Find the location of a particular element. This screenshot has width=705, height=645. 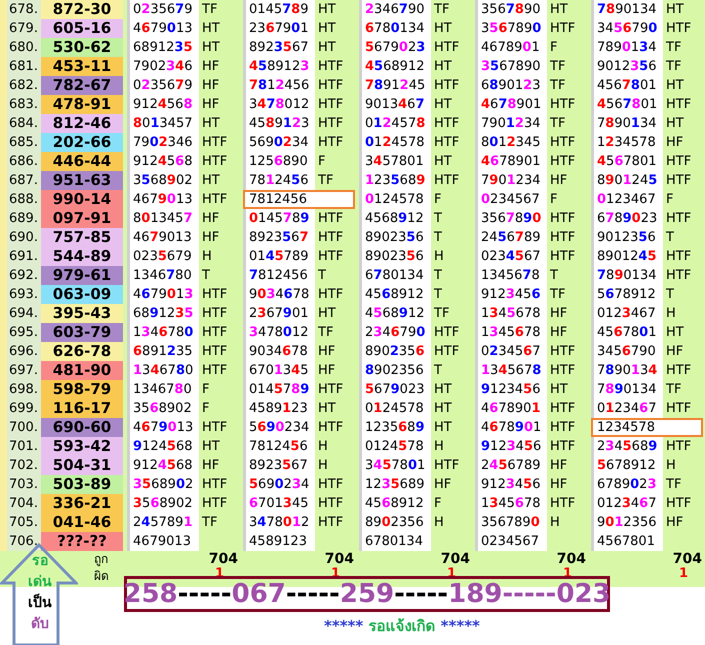

number-cell: 4568912 is located at coordinates (395, 503).